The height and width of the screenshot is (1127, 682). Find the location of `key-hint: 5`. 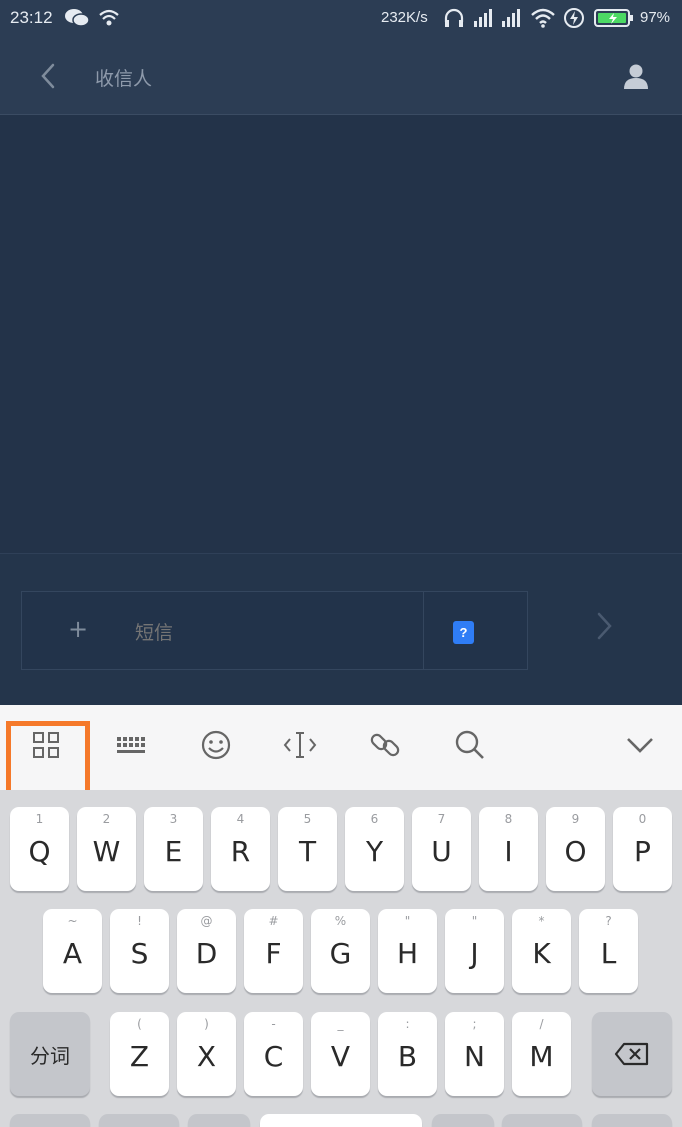

key-hint: 5 is located at coordinates (307, 819).